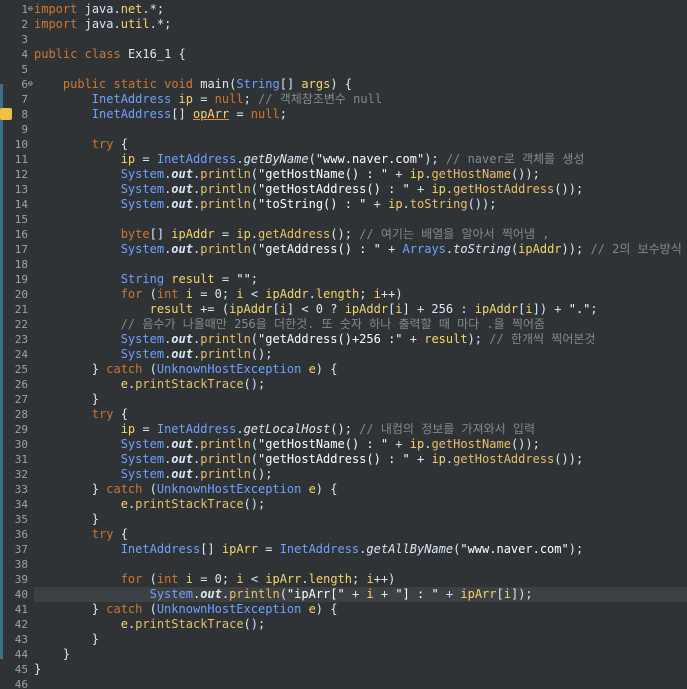 This screenshot has height=689, width=687. Describe the element at coordinates (21, 624) in the screenshot. I see `line-number: 42` at that location.